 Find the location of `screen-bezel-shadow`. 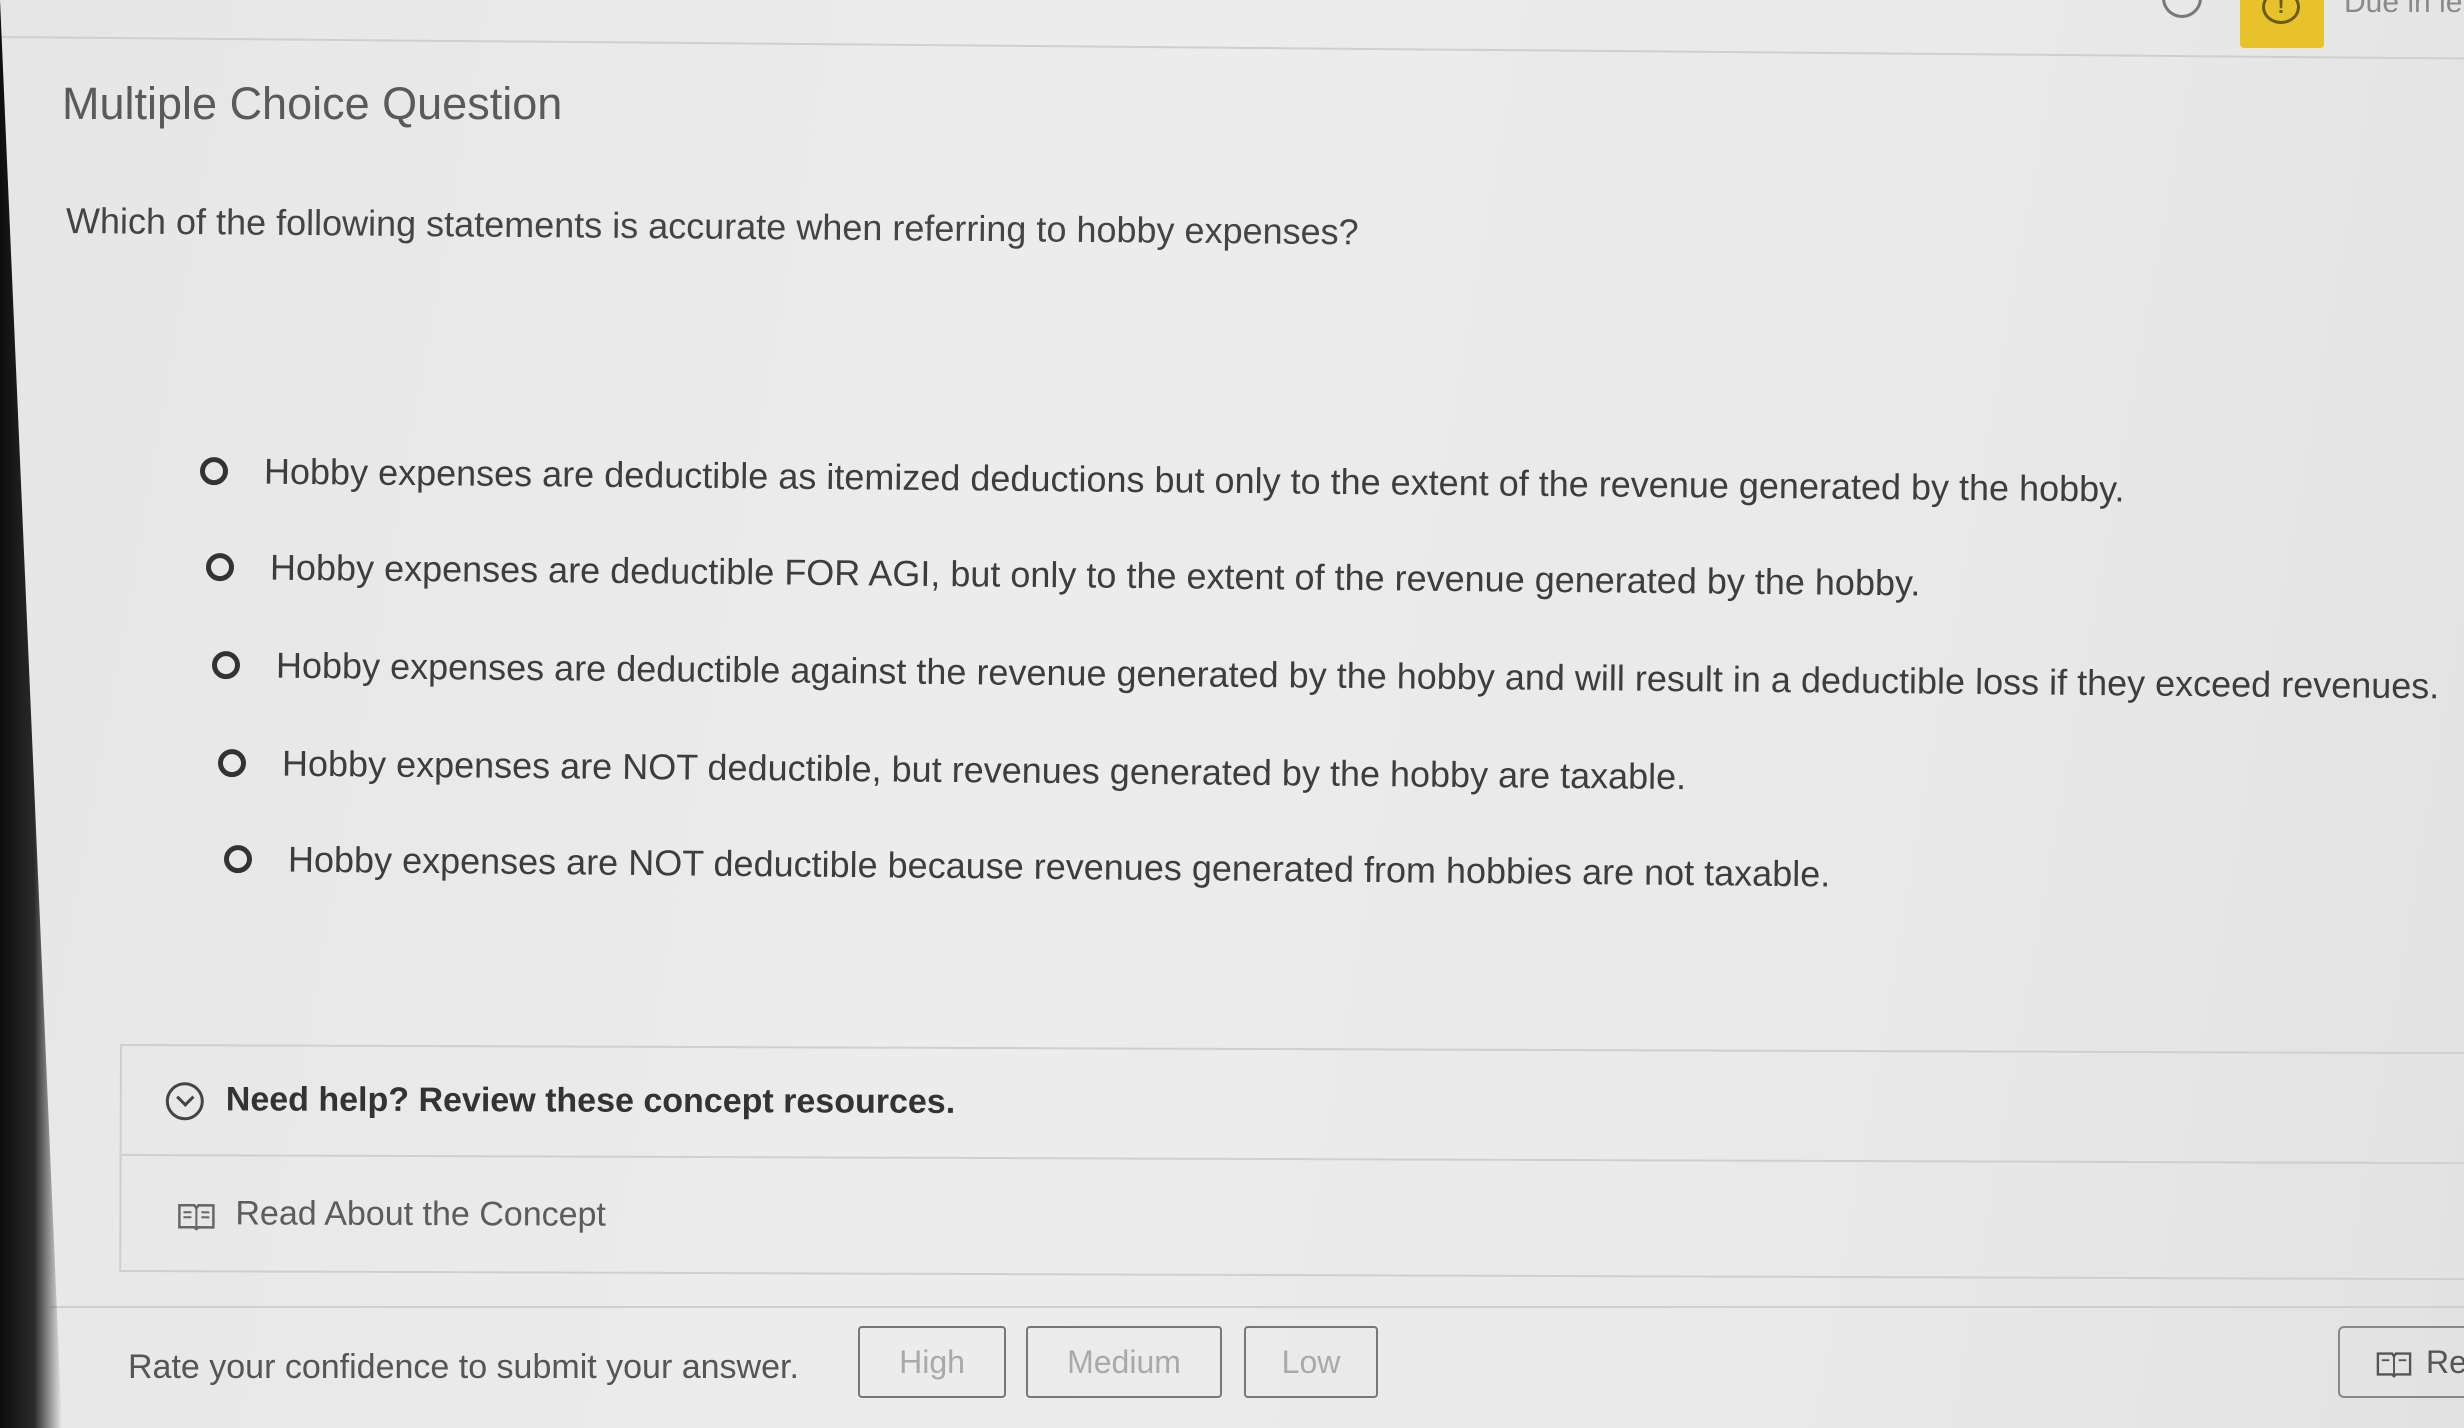

screen-bezel-shadow is located at coordinates (31, 714).